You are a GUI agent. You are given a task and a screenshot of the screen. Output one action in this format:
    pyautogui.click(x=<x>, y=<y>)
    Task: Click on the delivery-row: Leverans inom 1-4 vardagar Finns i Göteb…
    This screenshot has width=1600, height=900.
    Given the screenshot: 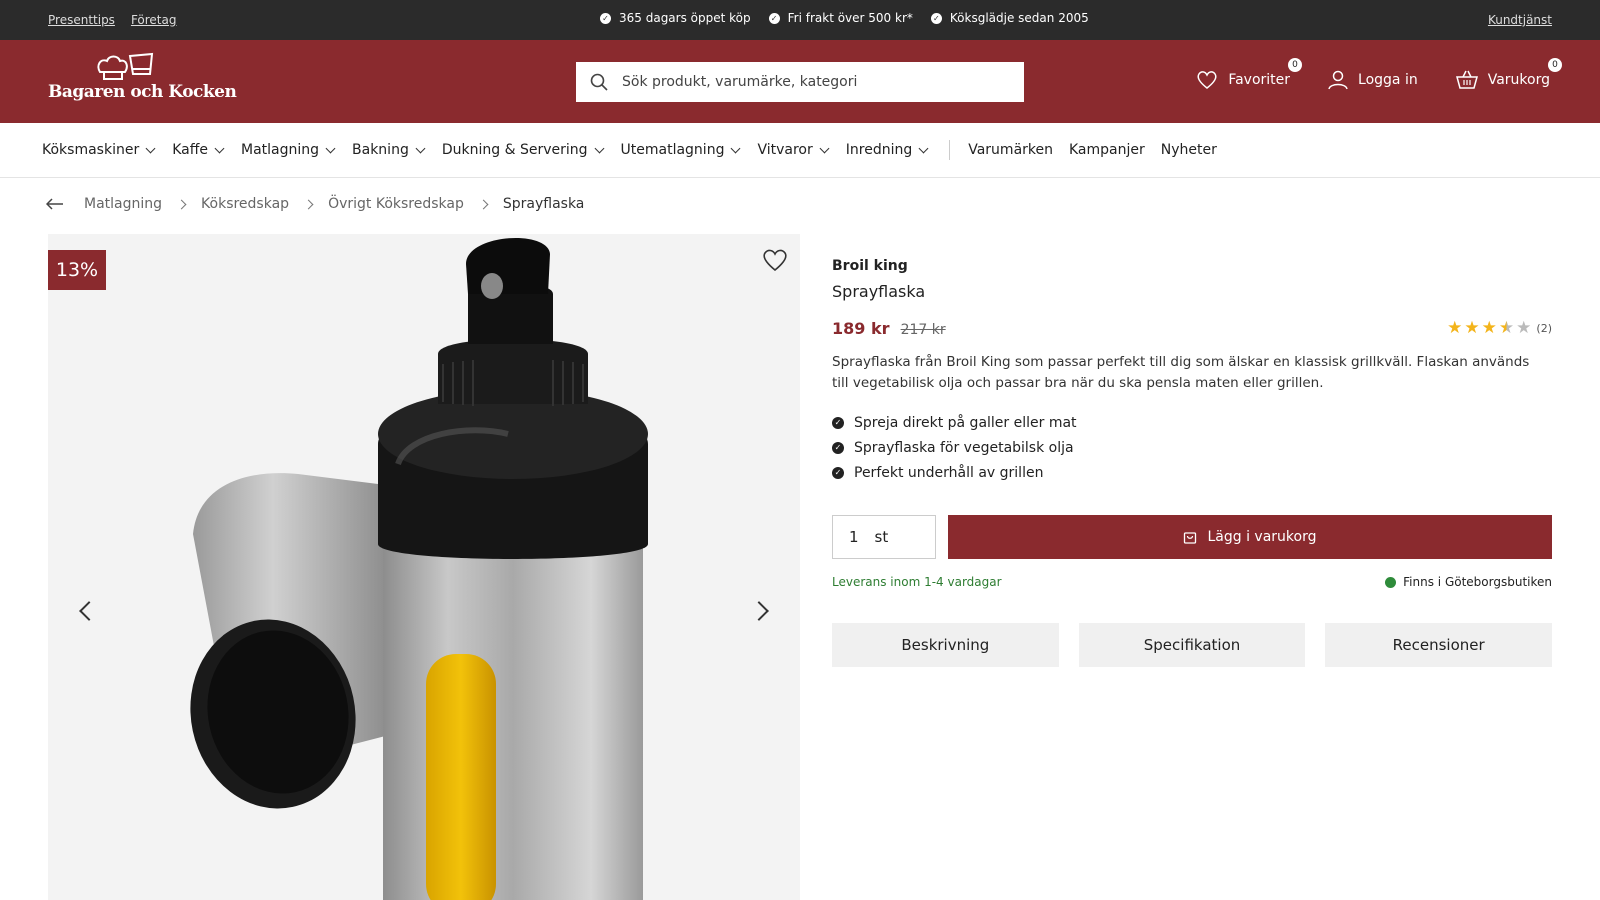 What is the action you would take?
    pyautogui.click(x=1192, y=582)
    